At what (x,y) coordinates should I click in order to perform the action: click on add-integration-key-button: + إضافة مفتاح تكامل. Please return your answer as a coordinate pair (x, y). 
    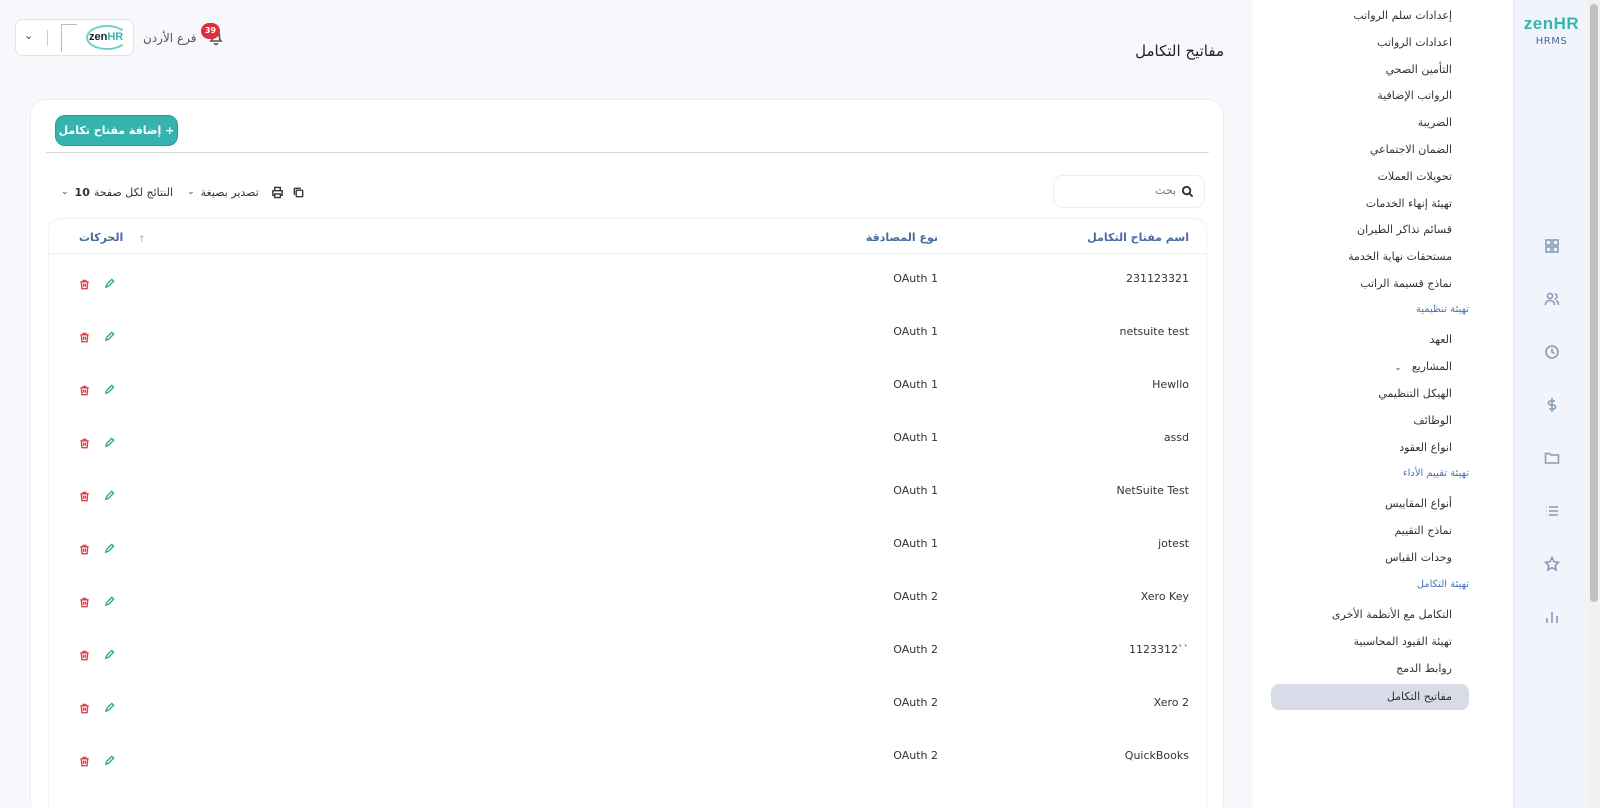
    Looking at the image, I should click on (116, 130).